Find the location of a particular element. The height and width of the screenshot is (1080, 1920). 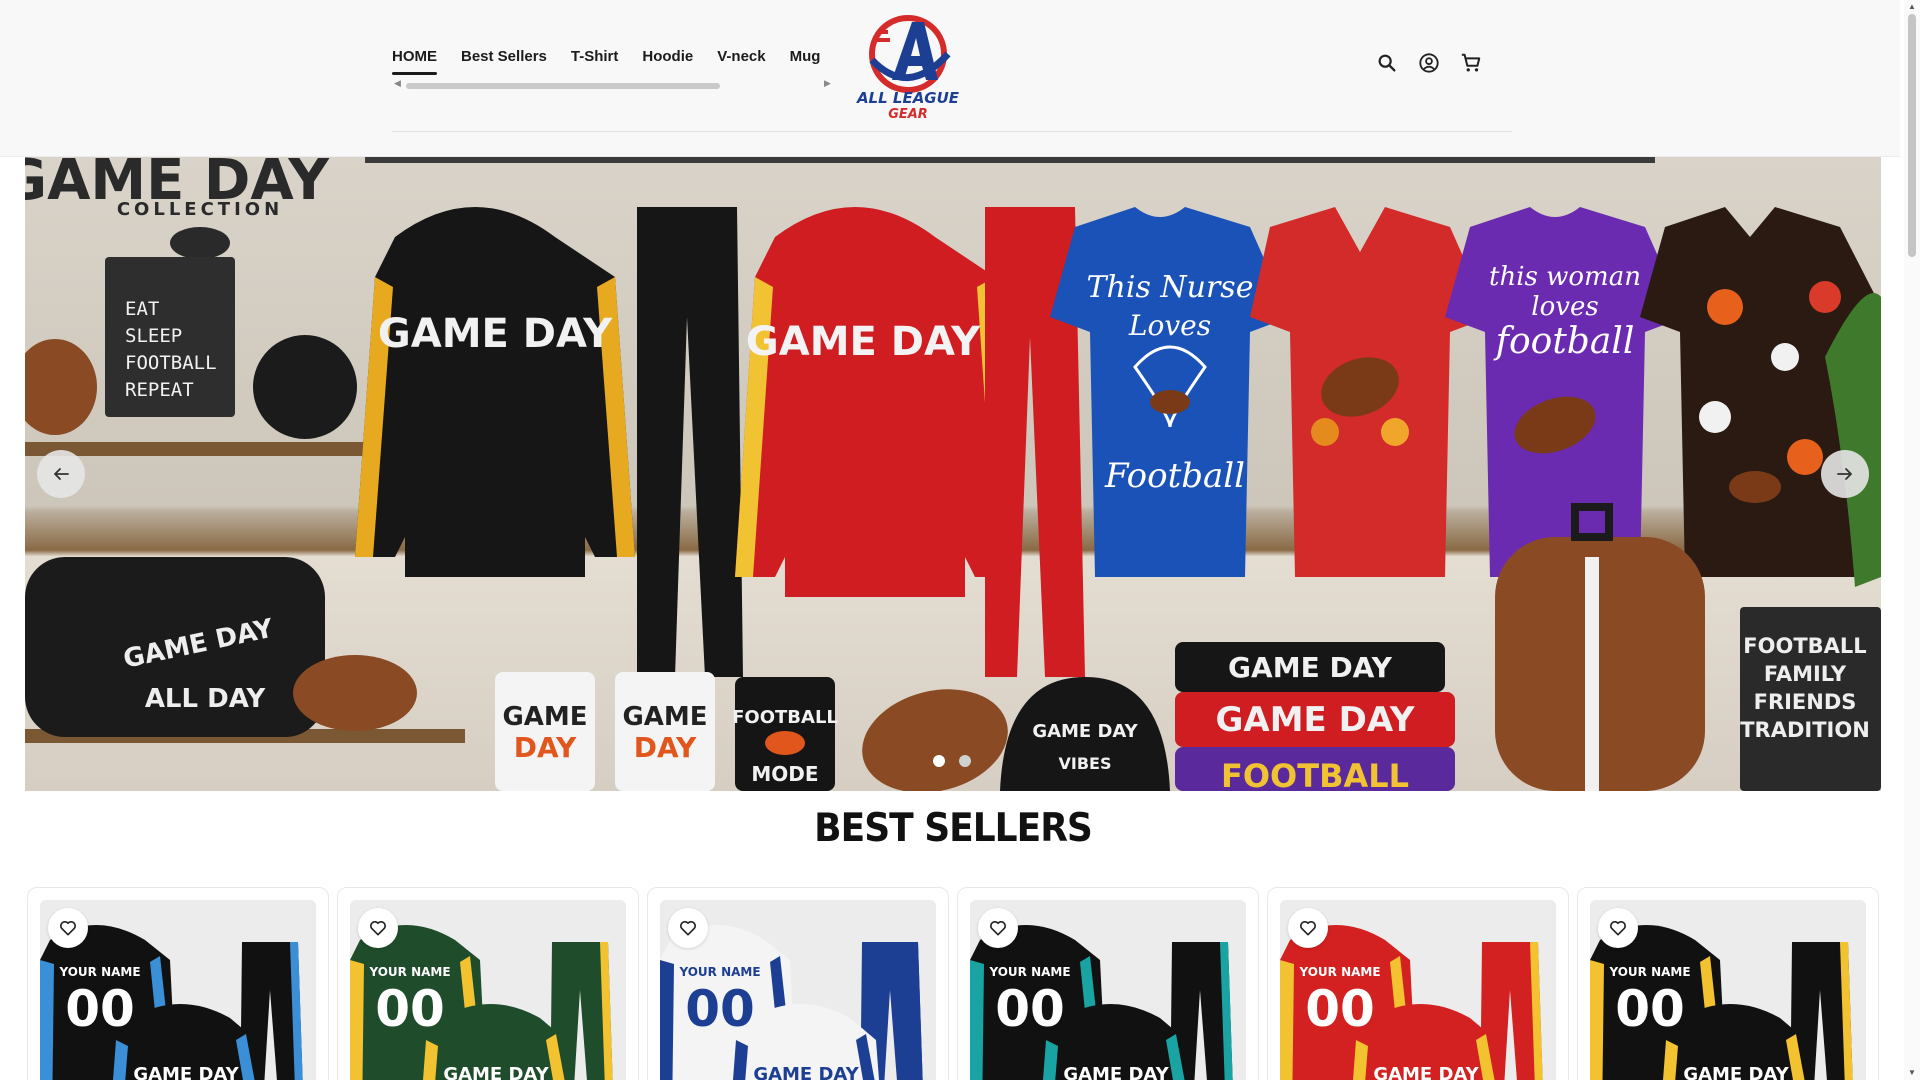

hero-pagination is located at coordinates (952, 761).